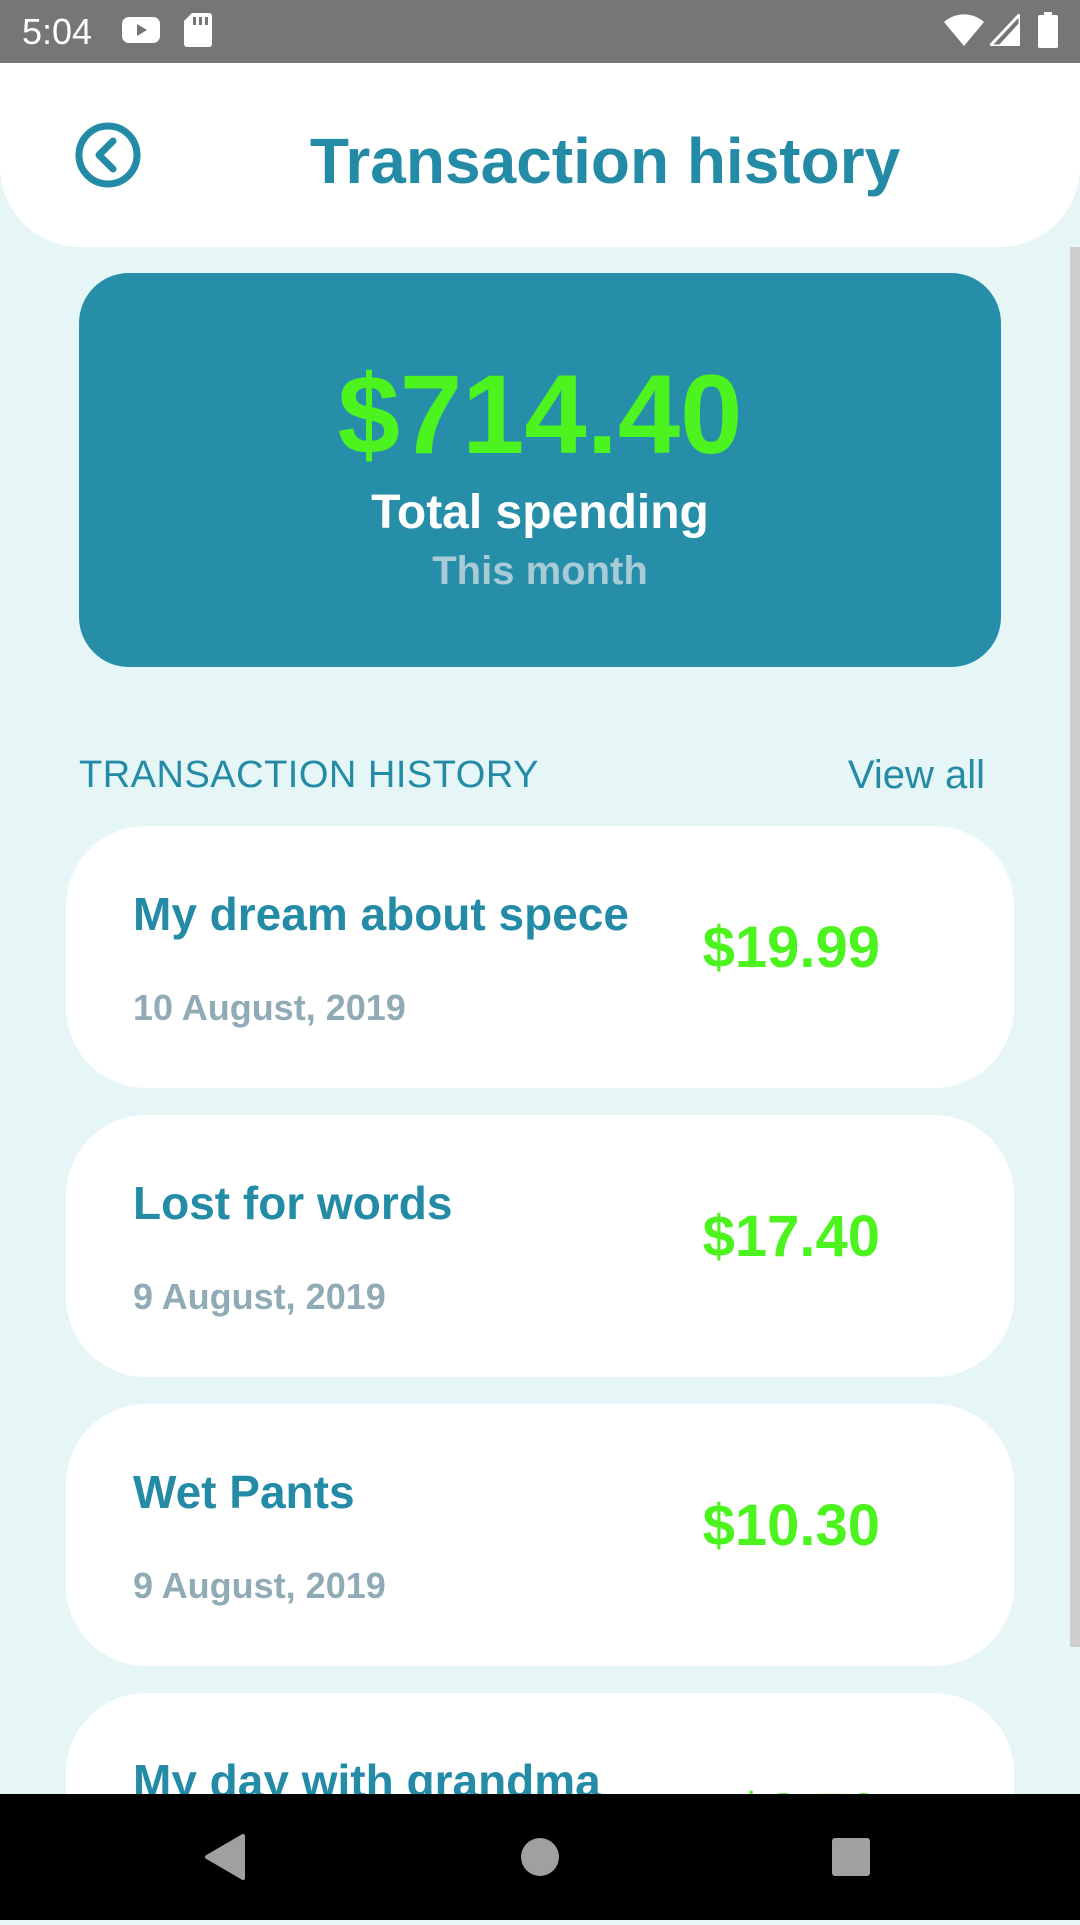 Image resolution: width=1080 pixels, height=1925 pixels. Describe the element at coordinates (791, 947) in the screenshot. I see `transaction-amount: $19.99` at that location.